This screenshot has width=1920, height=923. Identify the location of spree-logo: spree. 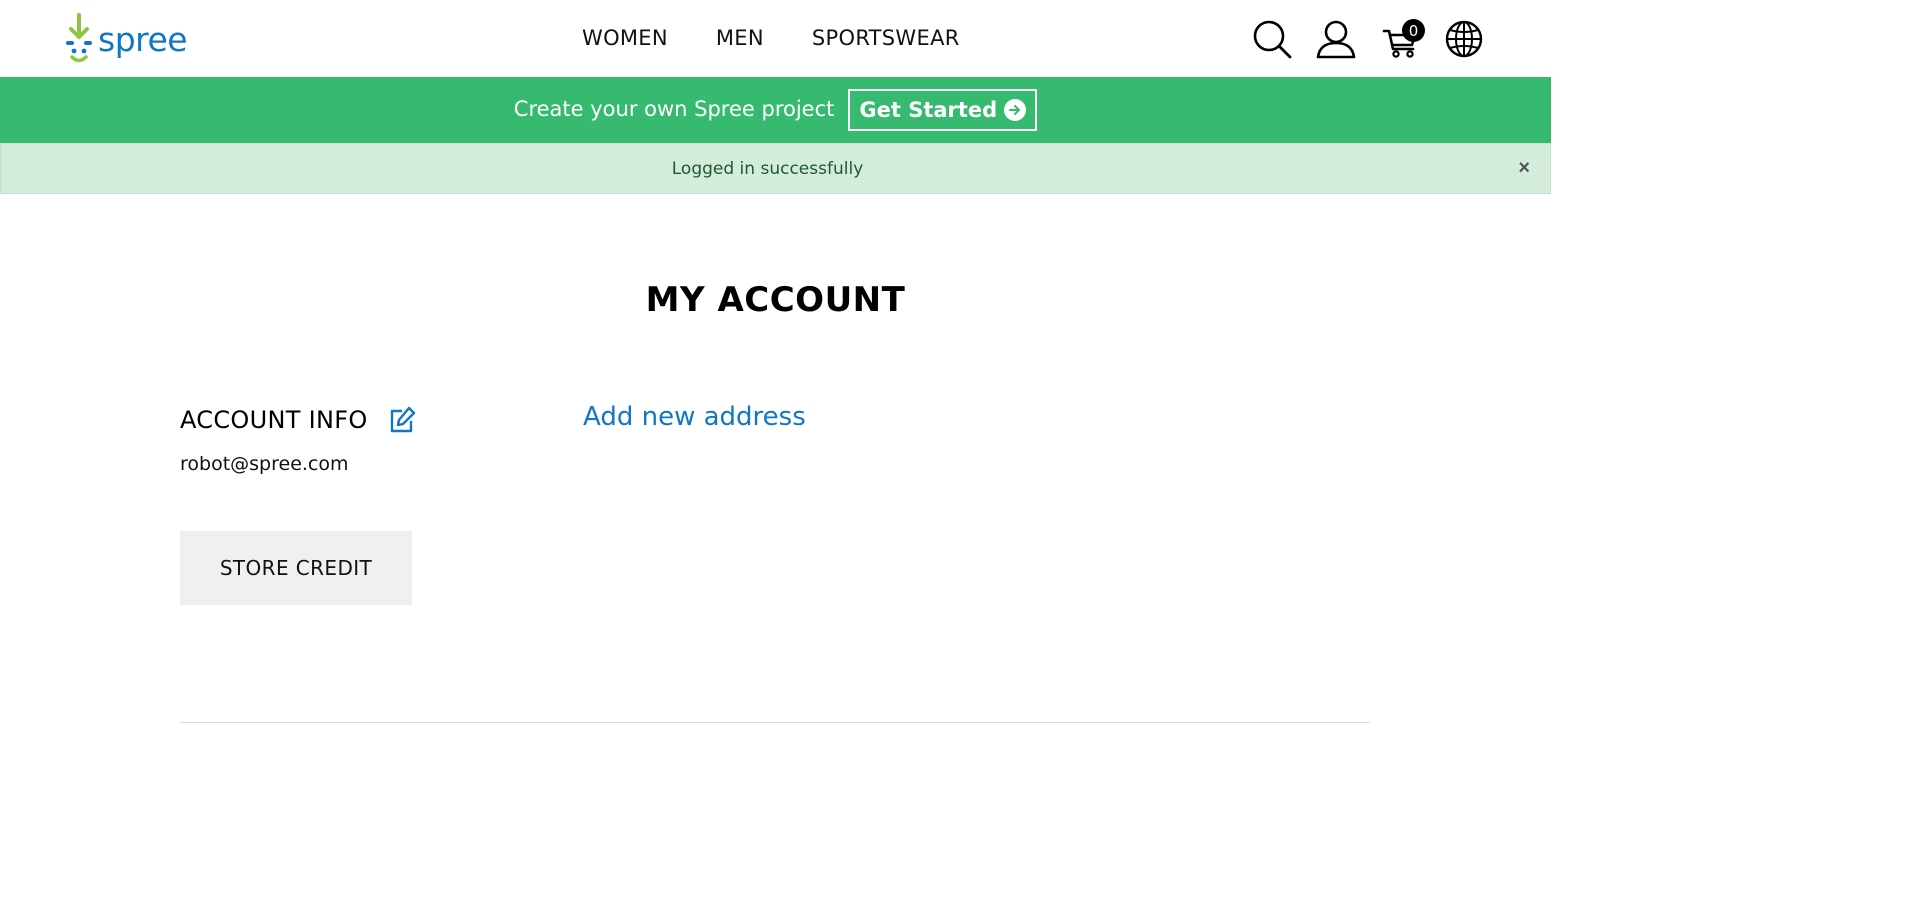
(126, 38).